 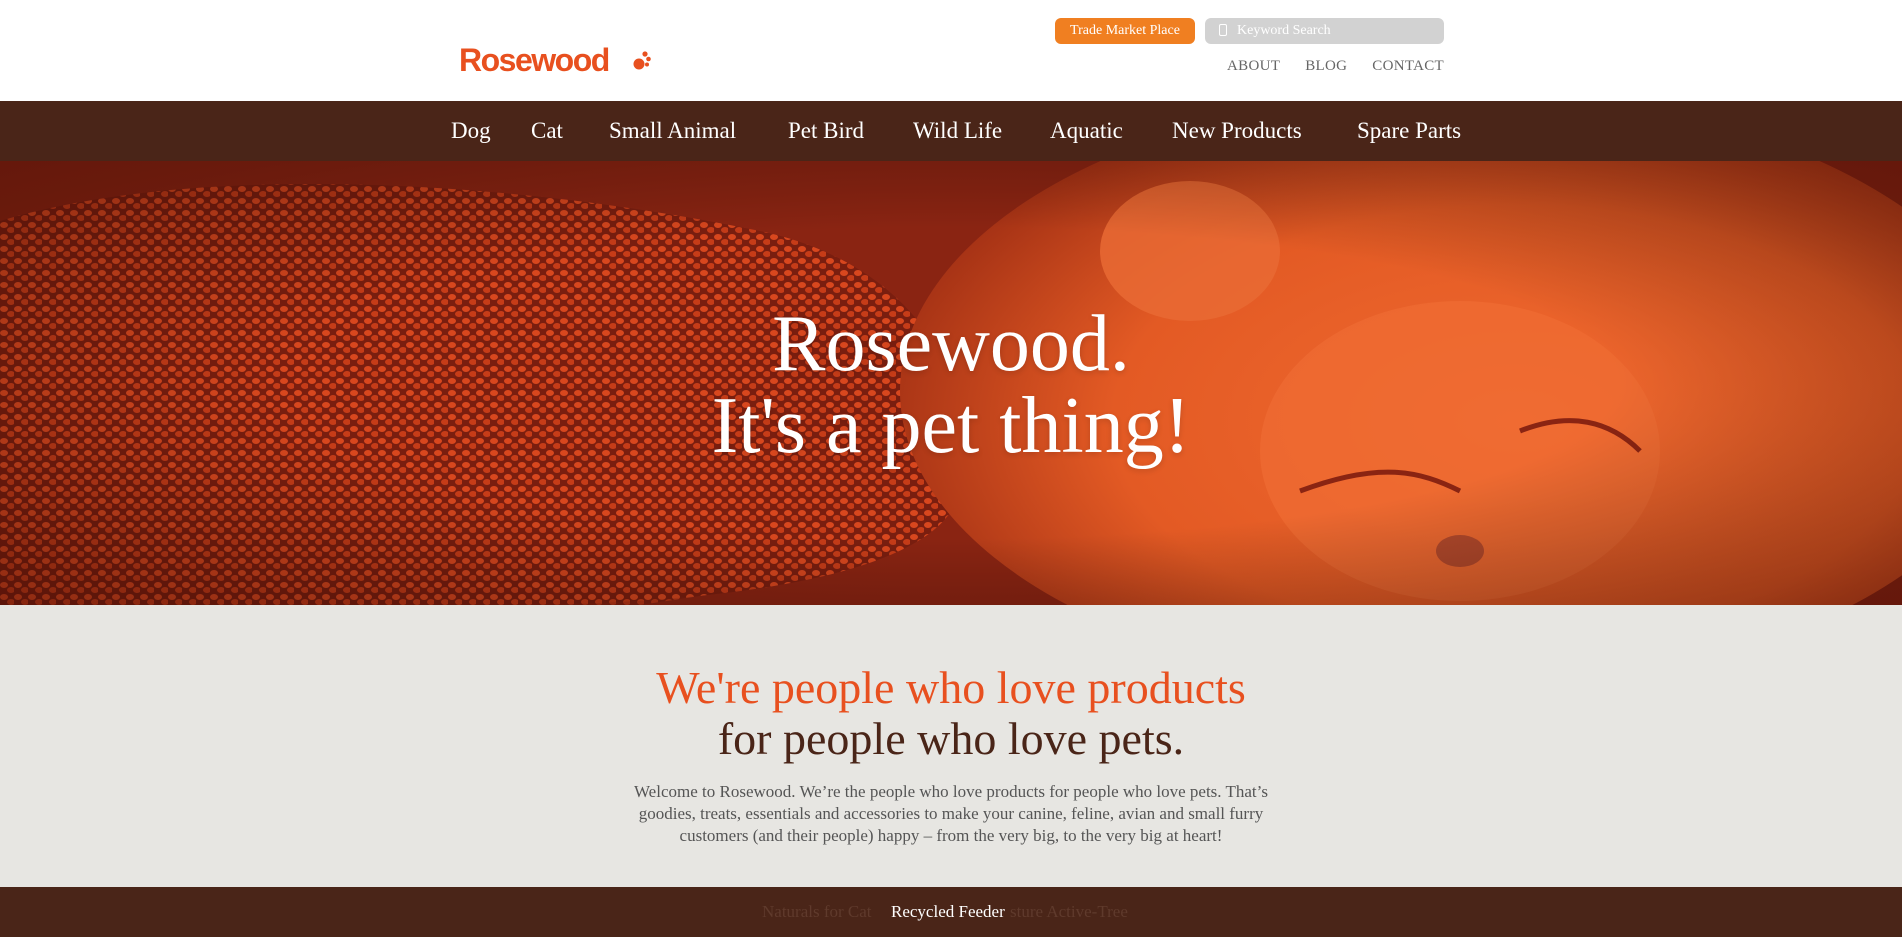 I want to click on nav-item-pet-bird: Pet Bird, so click(x=826, y=131).